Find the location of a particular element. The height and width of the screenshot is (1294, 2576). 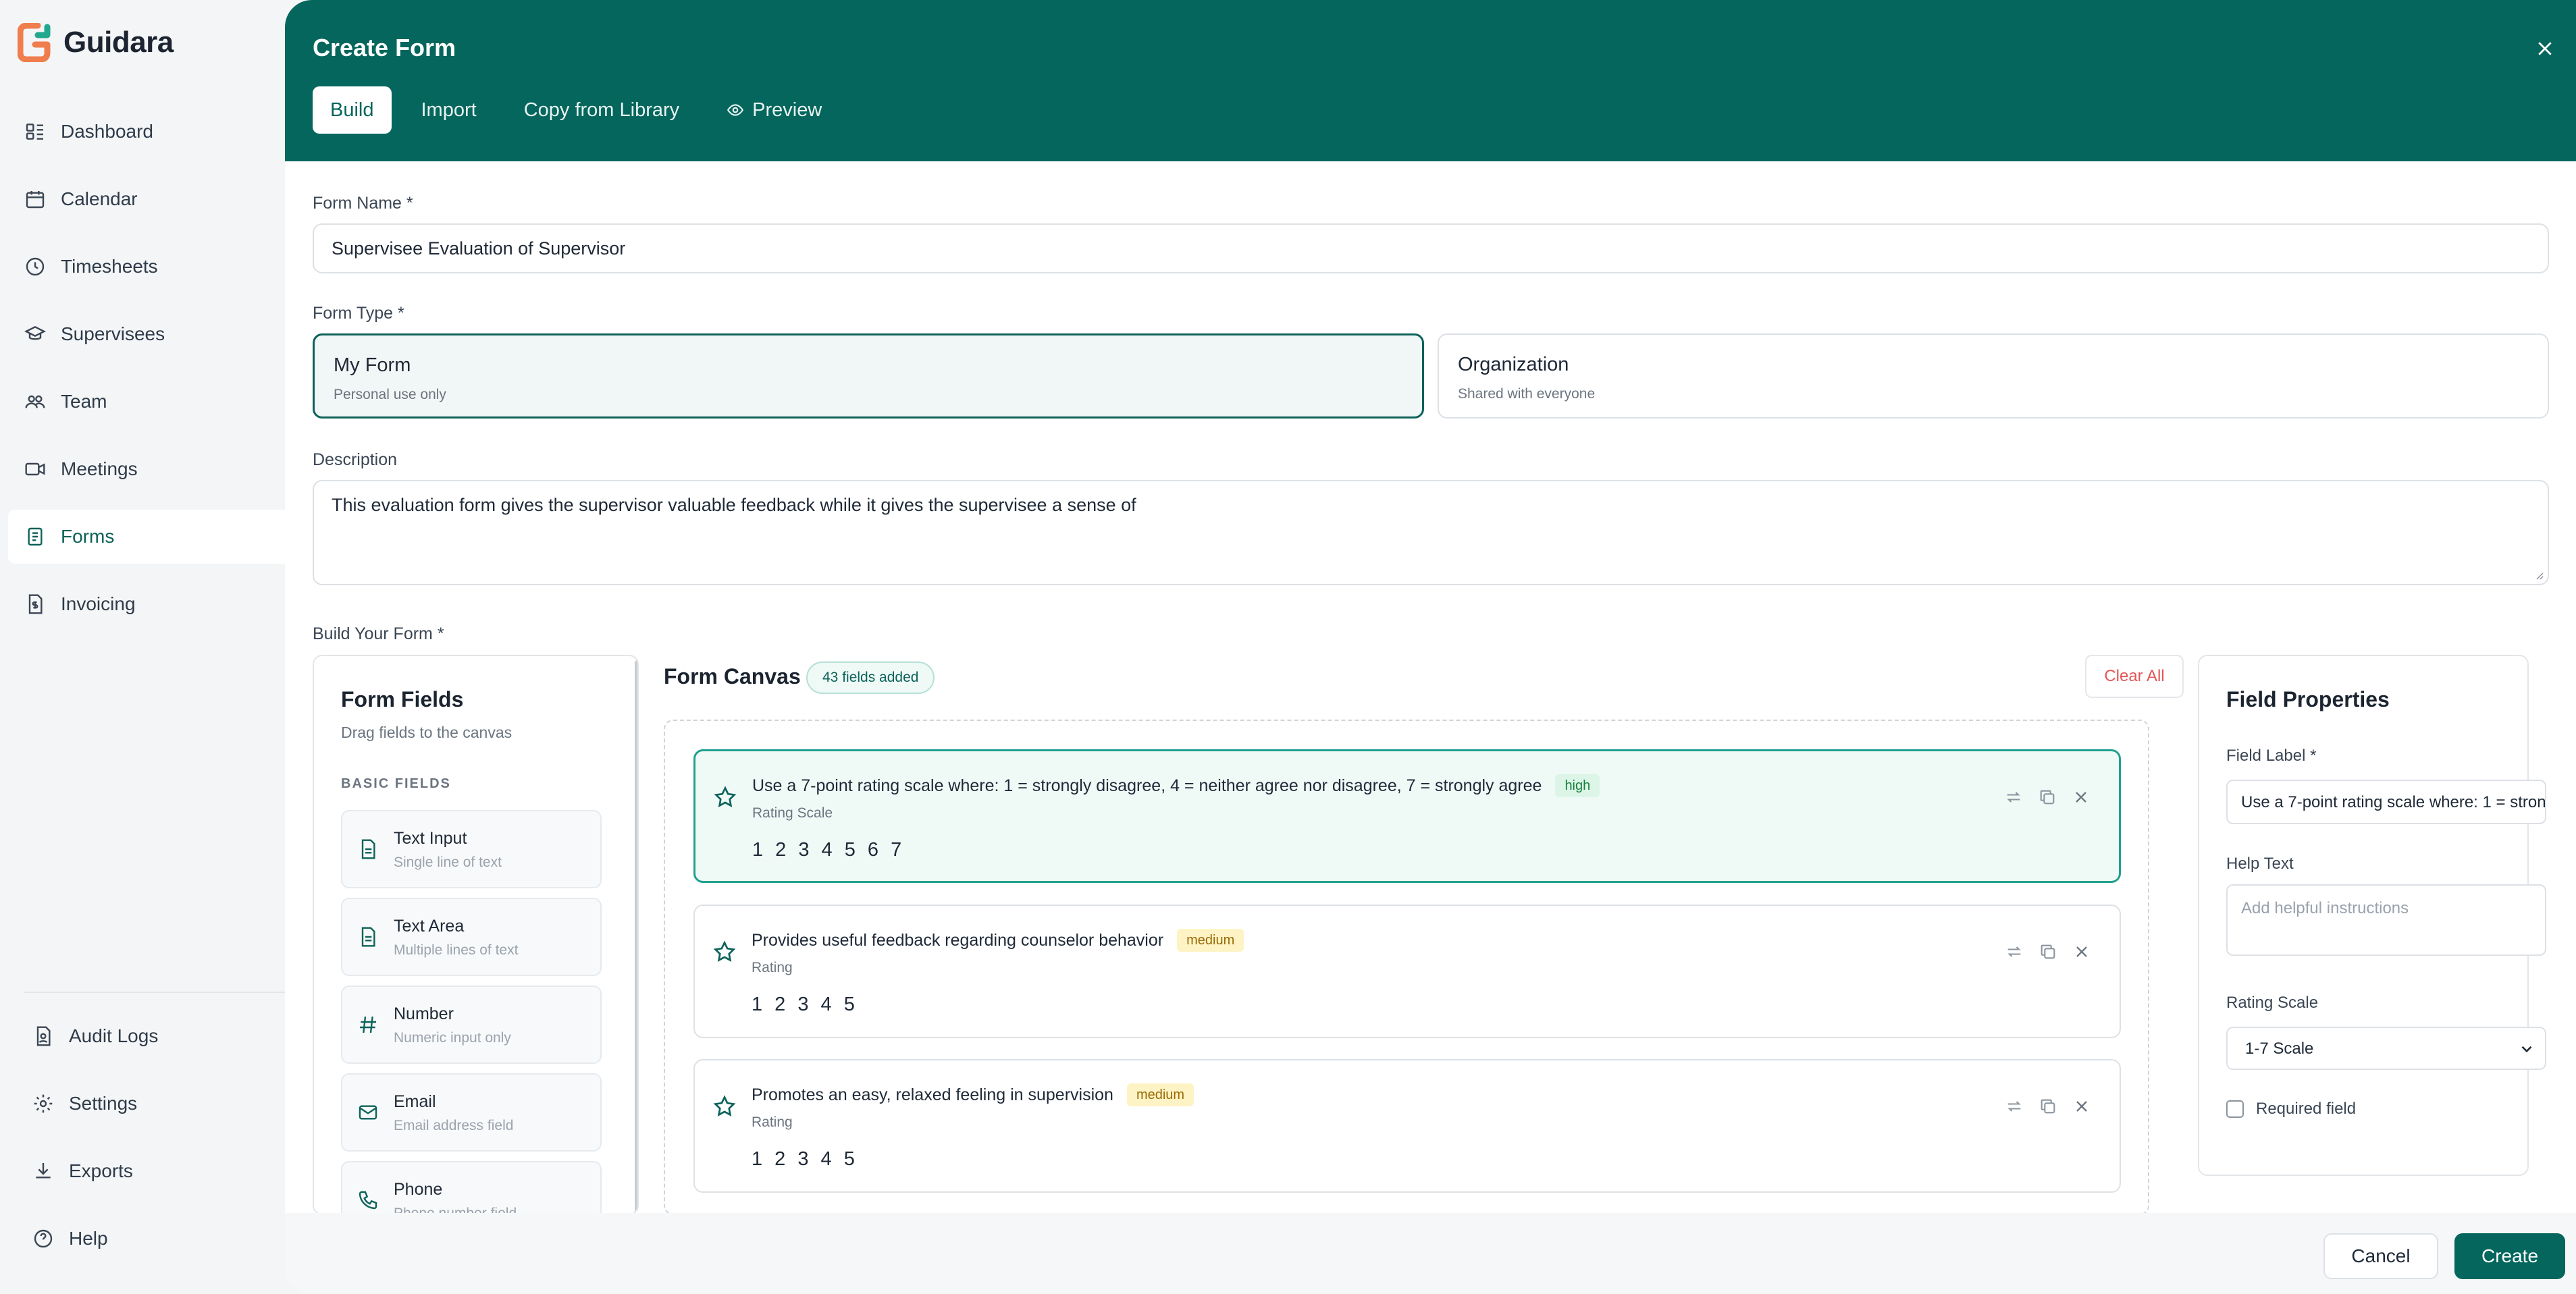

required-field-checkbox is located at coordinates (2235, 1109).